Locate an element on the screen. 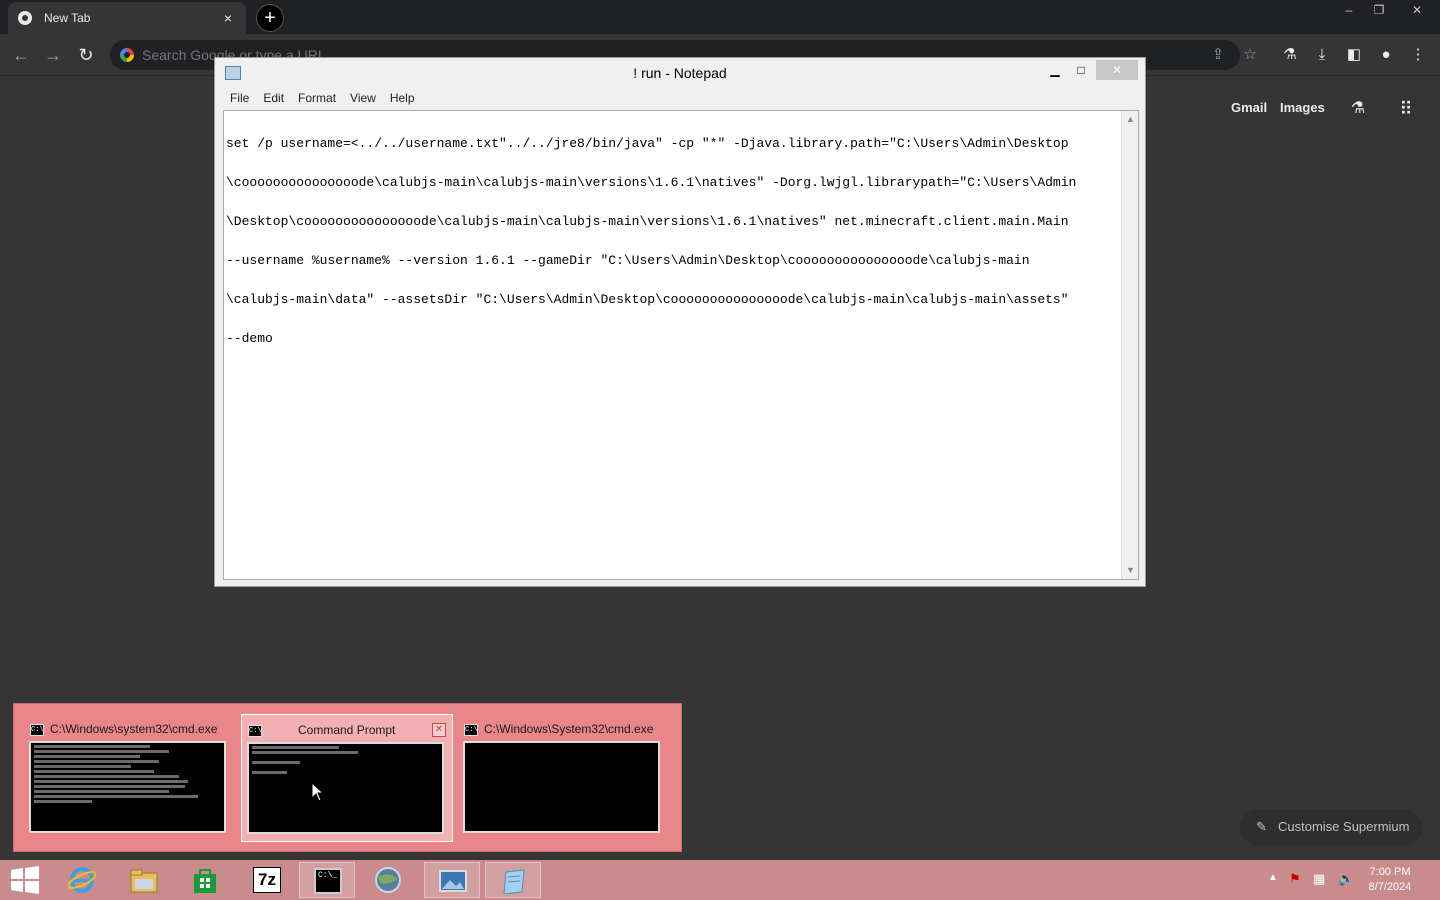  customise-button: ✎ Customise Supermium is located at coordinates (1331, 827).